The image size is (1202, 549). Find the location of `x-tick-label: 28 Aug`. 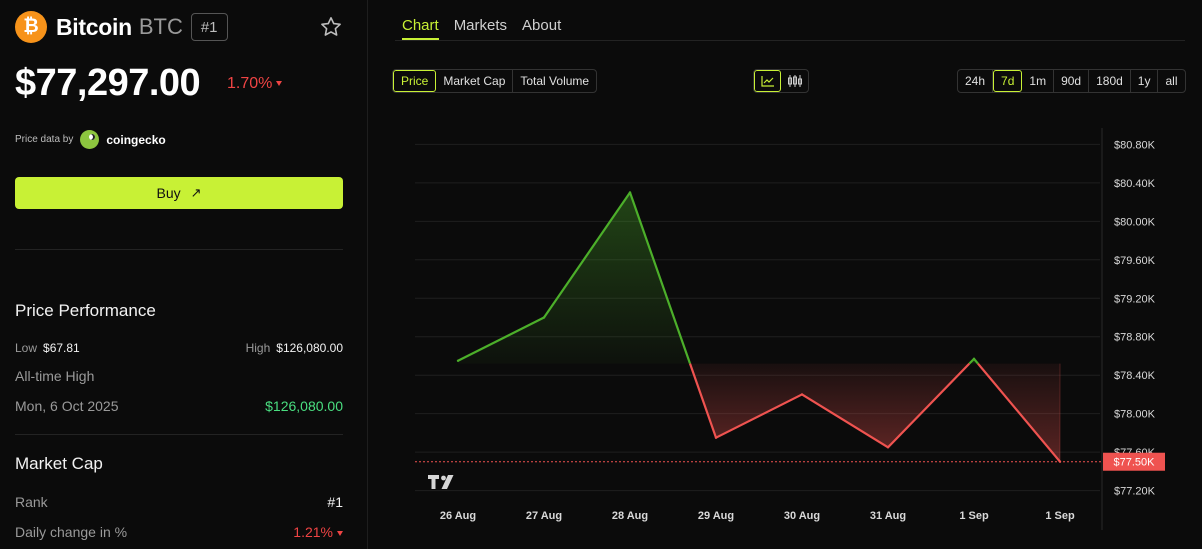

x-tick-label: 28 Aug is located at coordinates (630, 516).